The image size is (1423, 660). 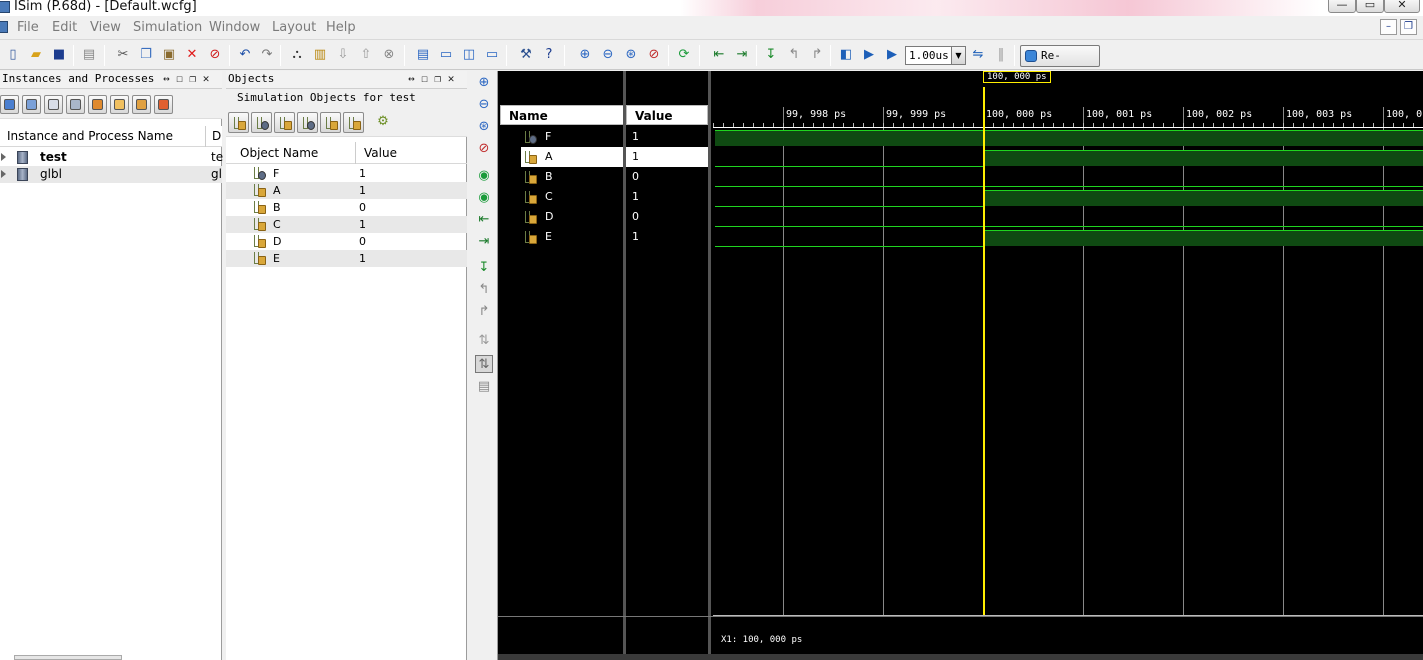 I want to click on close-button: ✕, so click(x=1402, y=6).